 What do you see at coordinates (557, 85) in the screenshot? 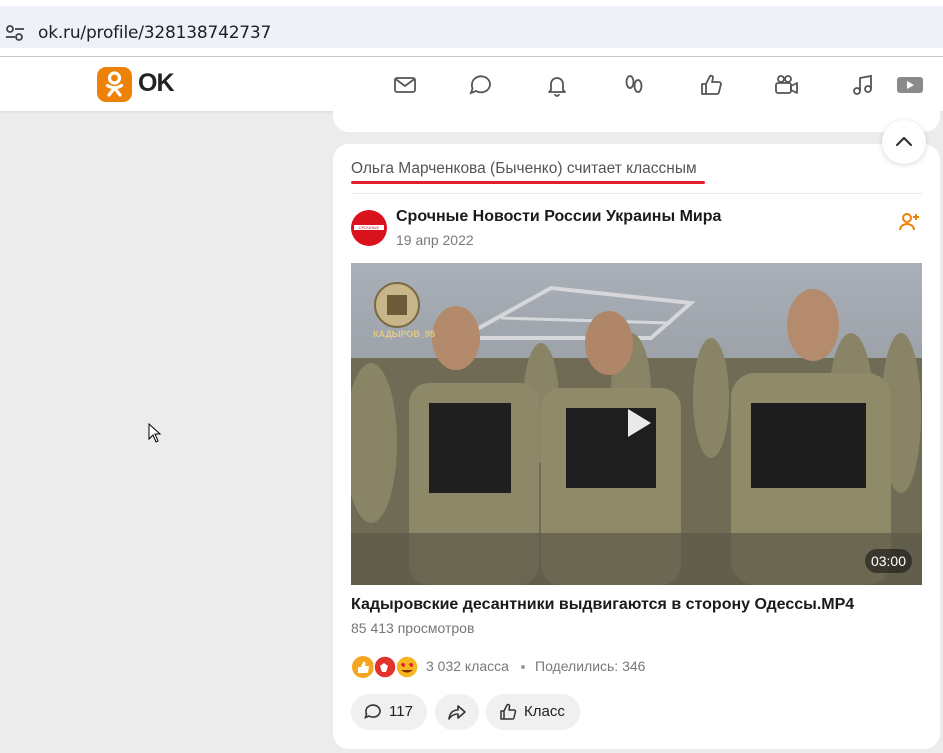
I see `bell-icon` at bounding box center [557, 85].